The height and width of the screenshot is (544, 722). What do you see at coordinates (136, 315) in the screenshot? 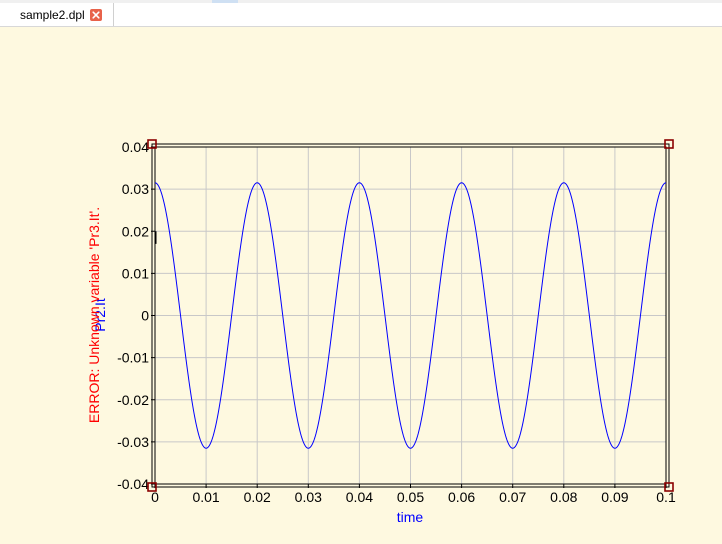
I see `y-tick-labels: 0.04 0.03 0.02 0.01 0 -0.01 -0.02 -0.03 -0.04` at bounding box center [136, 315].